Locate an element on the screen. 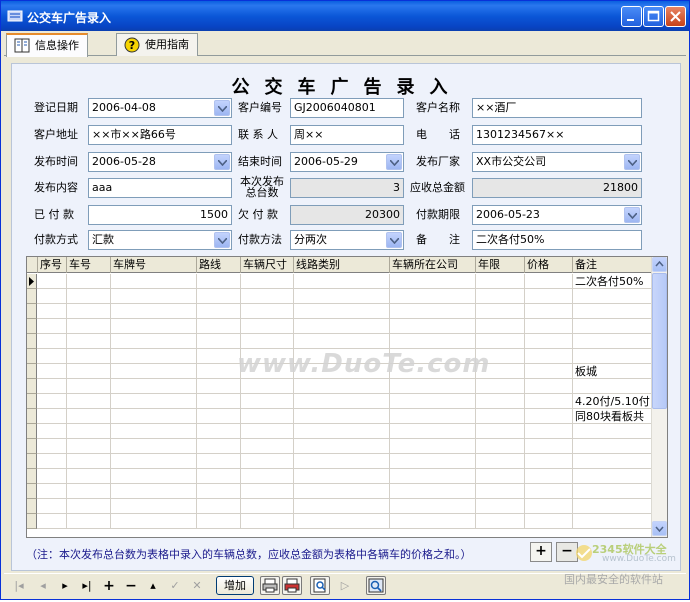  print-icon is located at coordinates (270, 585).